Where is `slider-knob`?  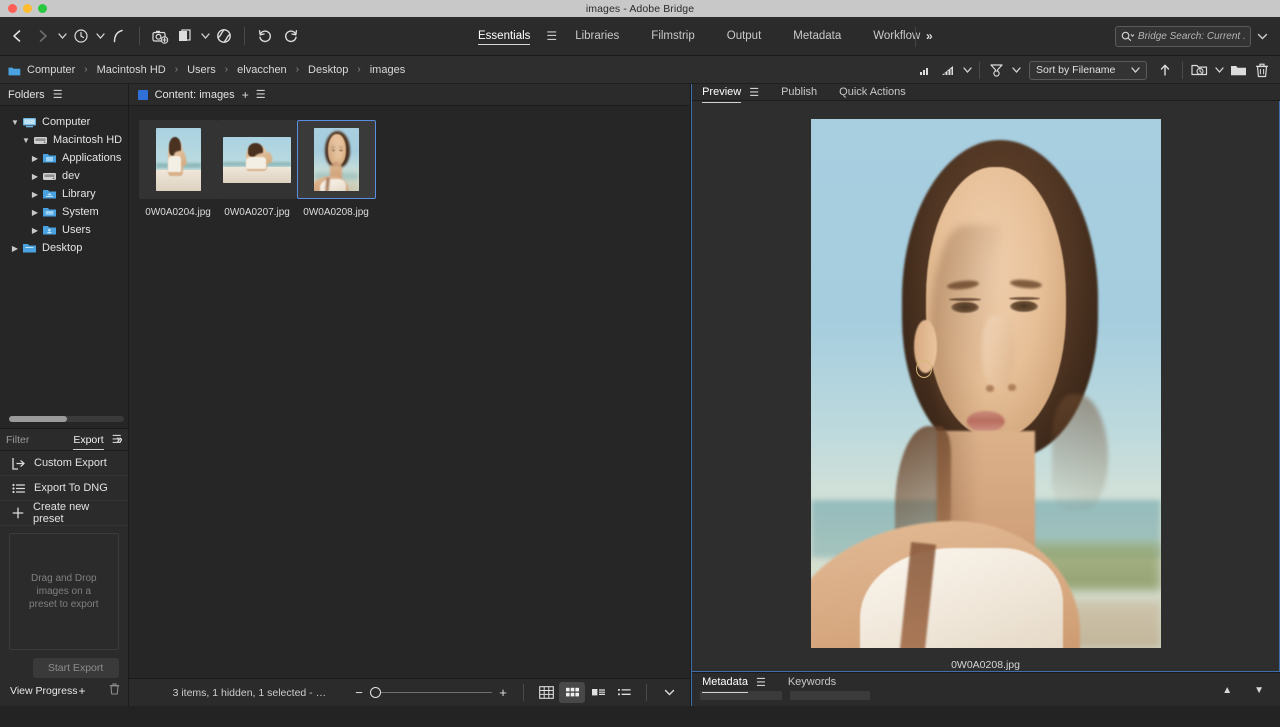
slider-knob is located at coordinates (376, 692).